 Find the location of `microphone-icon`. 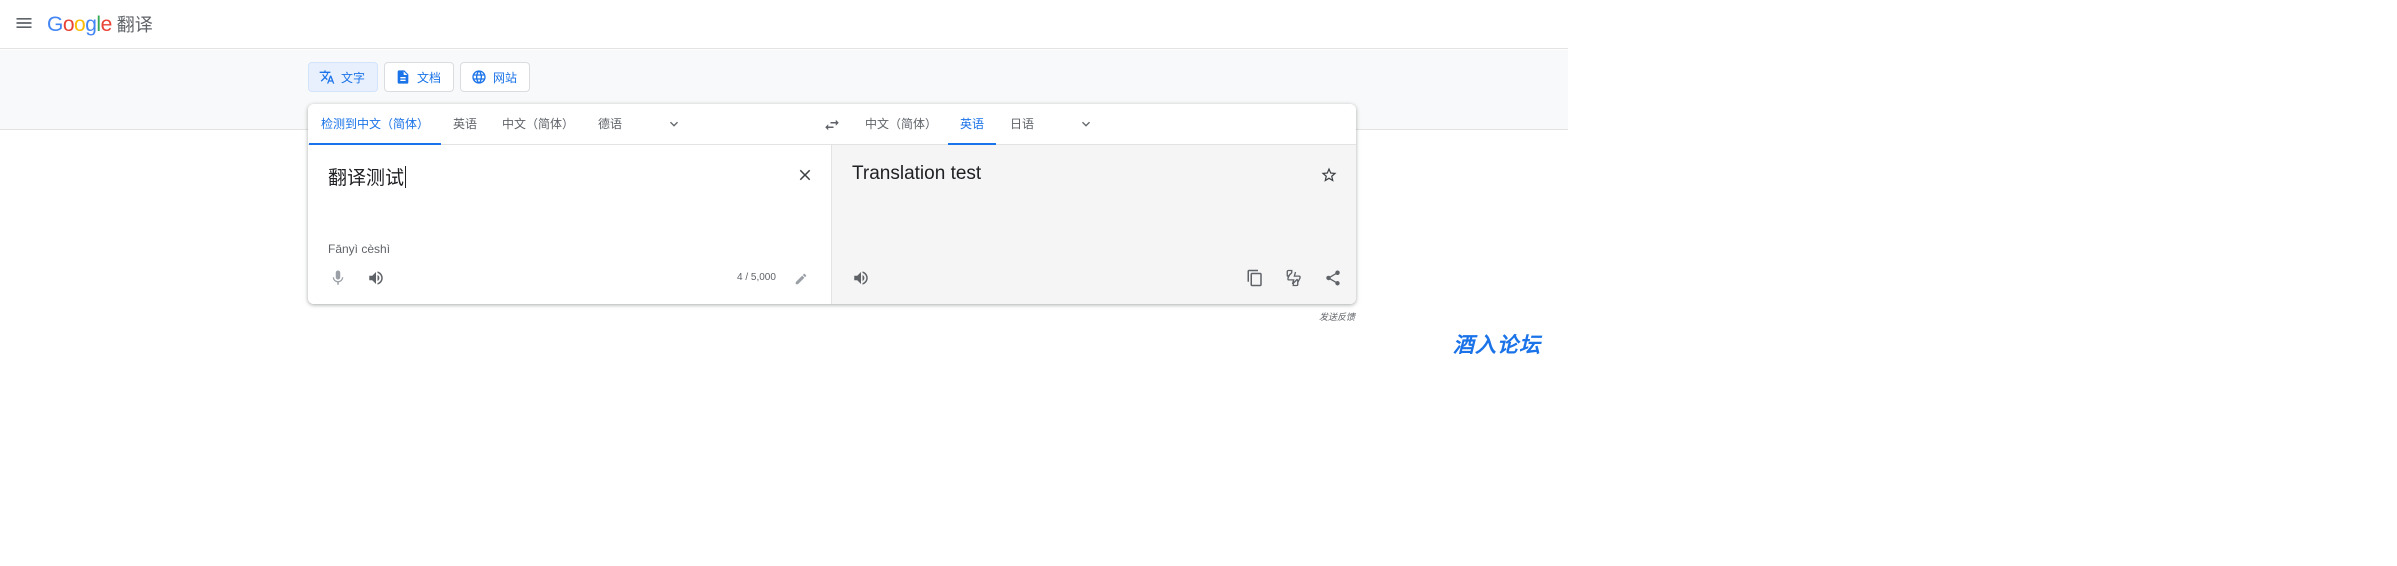

microphone-icon is located at coordinates (338, 278).